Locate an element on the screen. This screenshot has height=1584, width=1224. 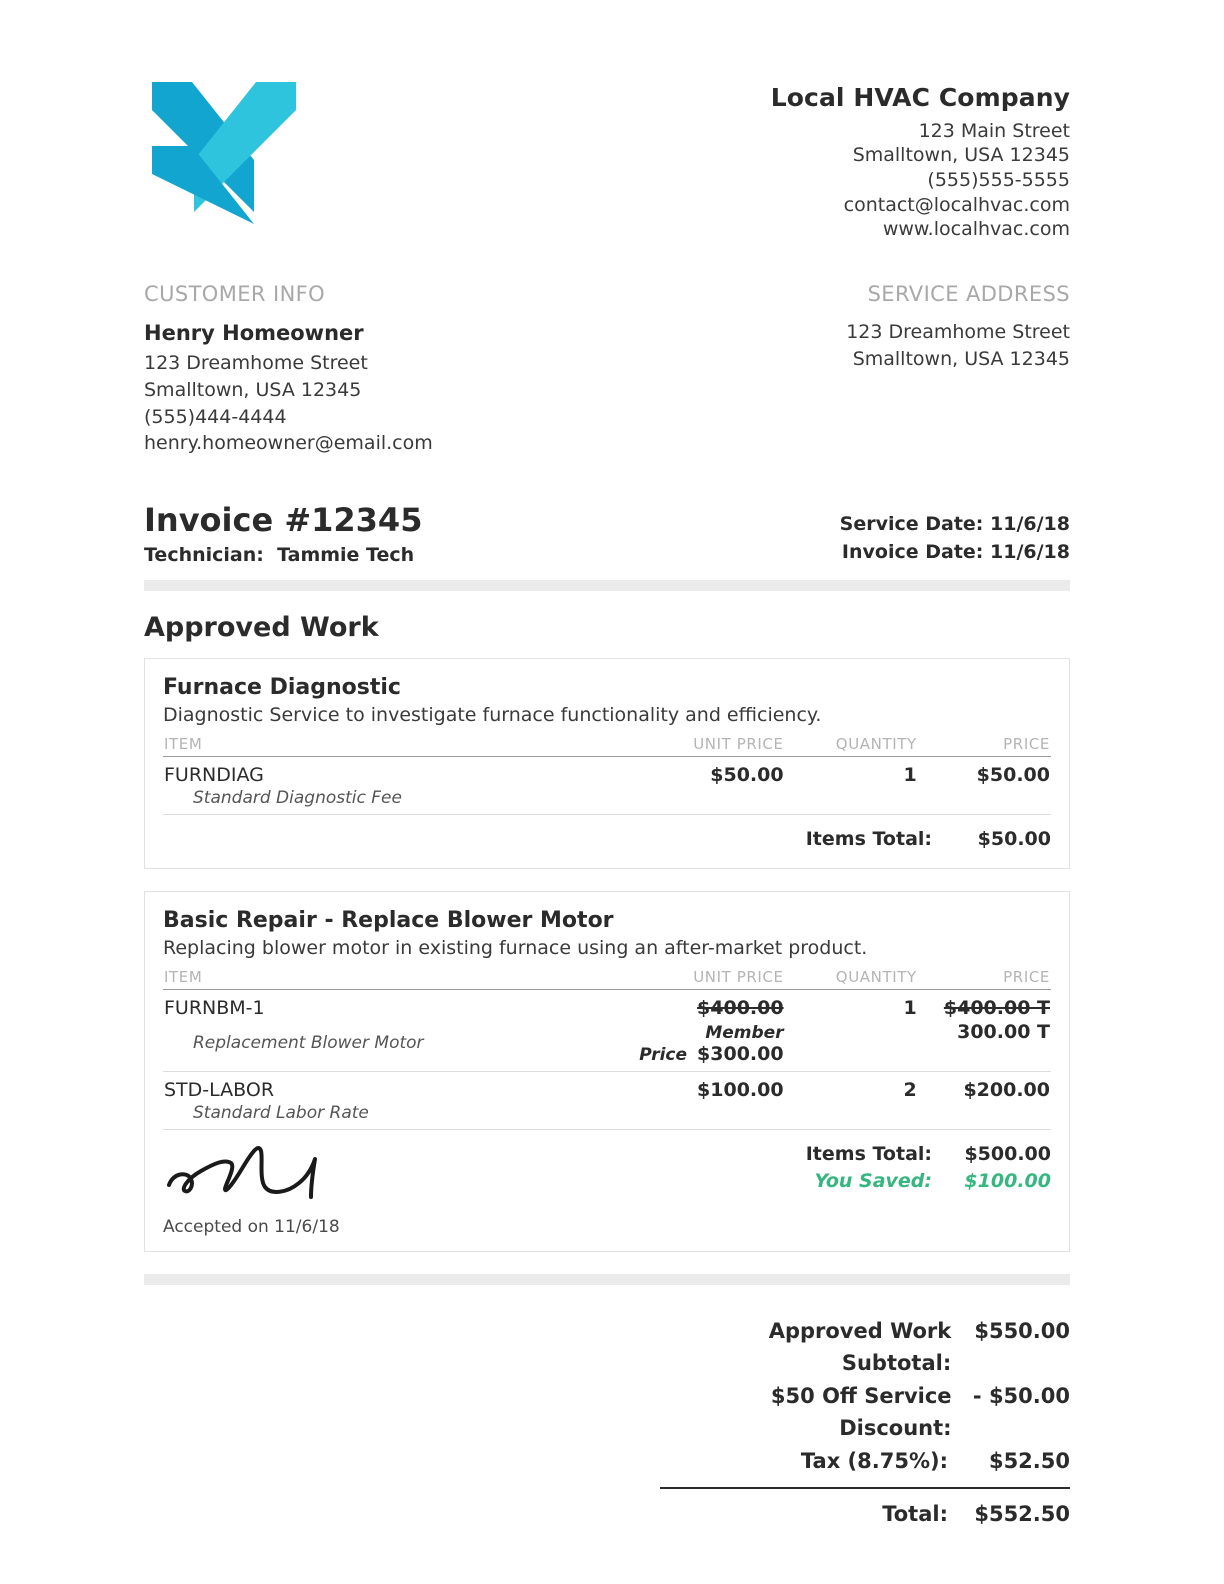
subtotal-value: $550.00 is located at coordinates (1022, 1330).